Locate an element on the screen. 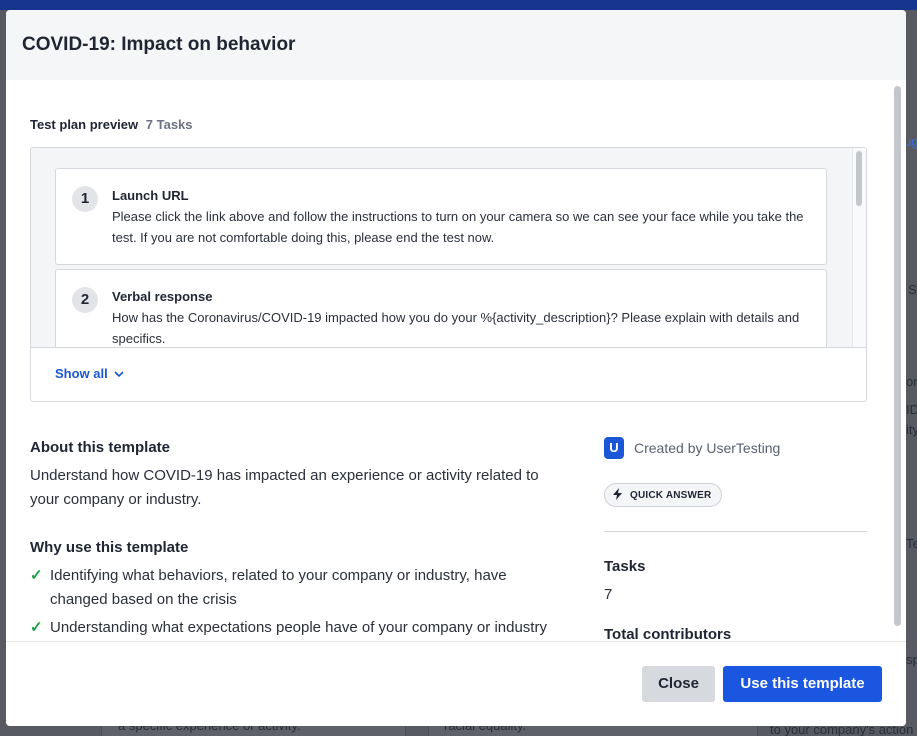 Image resolution: width=917 pixels, height=736 pixels. background-text: or is located at coordinates (911, 381).